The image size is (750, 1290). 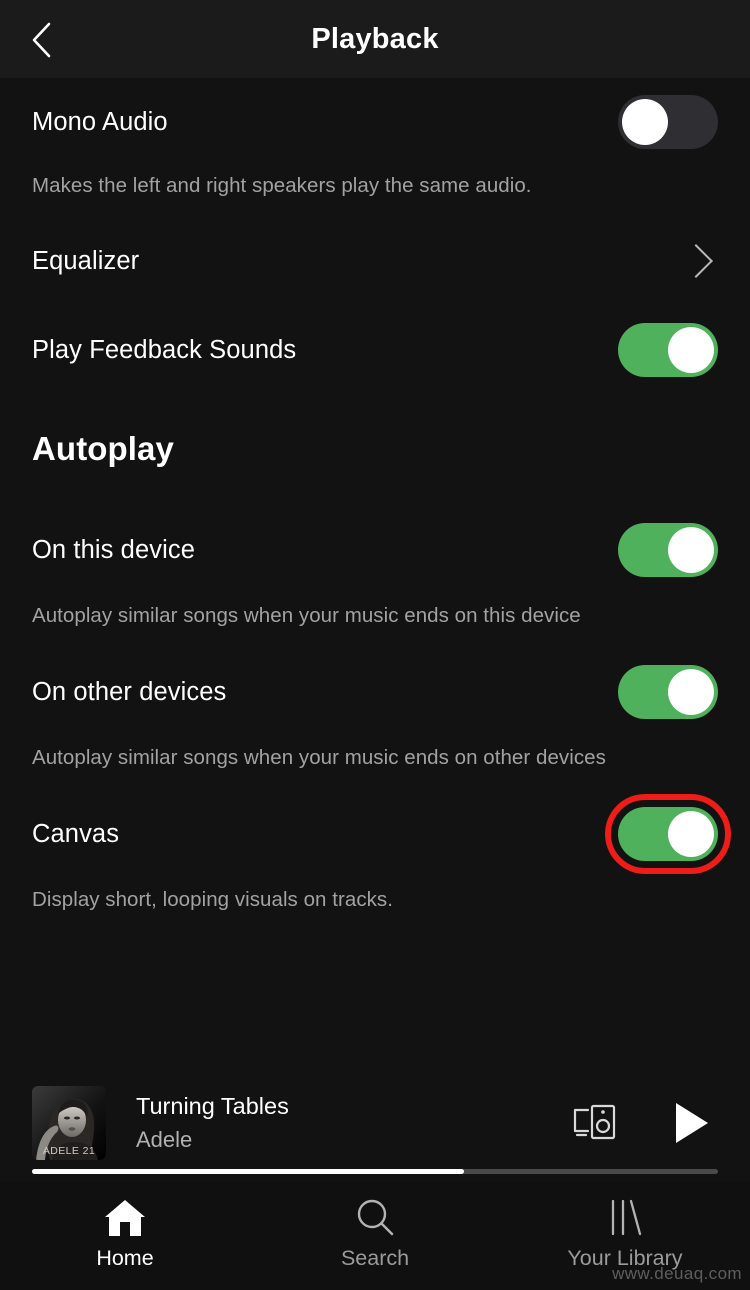 What do you see at coordinates (164, 349) in the screenshot?
I see `setting-label: Play Feedback Sounds` at bounding box center [164, 349].